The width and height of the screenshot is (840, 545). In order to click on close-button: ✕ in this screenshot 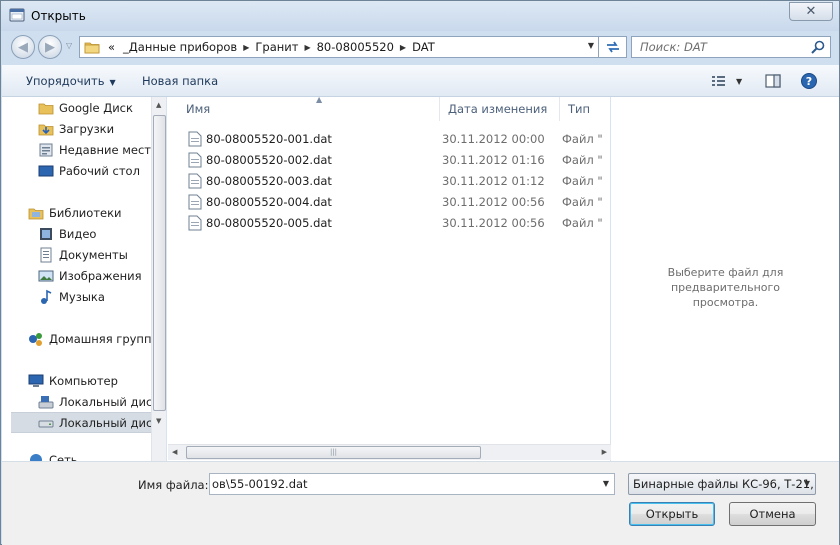, I will do `click(811, 11)`.